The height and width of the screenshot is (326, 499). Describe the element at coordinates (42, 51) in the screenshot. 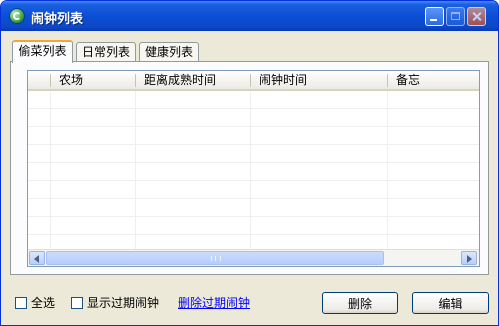

I see `tab-steal-vegetables: 偷菜列表` at that location.